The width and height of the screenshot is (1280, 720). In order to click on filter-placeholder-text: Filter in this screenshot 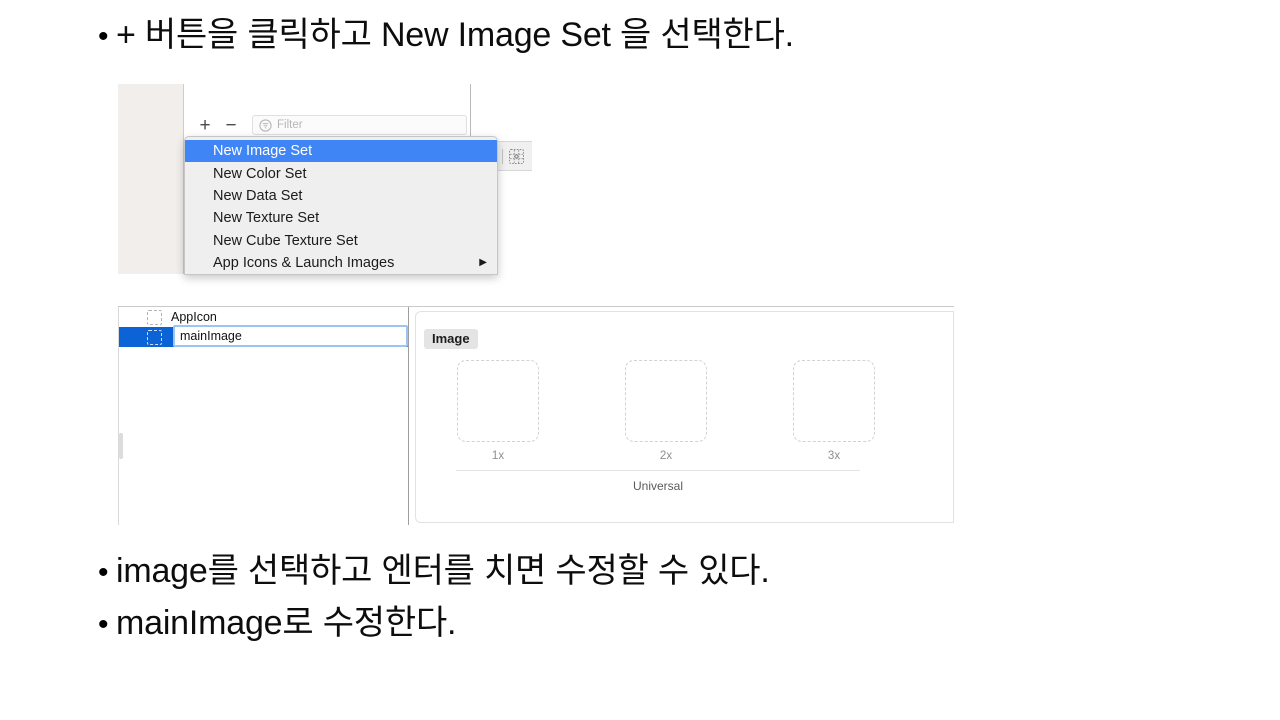, I will do `click(290, 125)`.